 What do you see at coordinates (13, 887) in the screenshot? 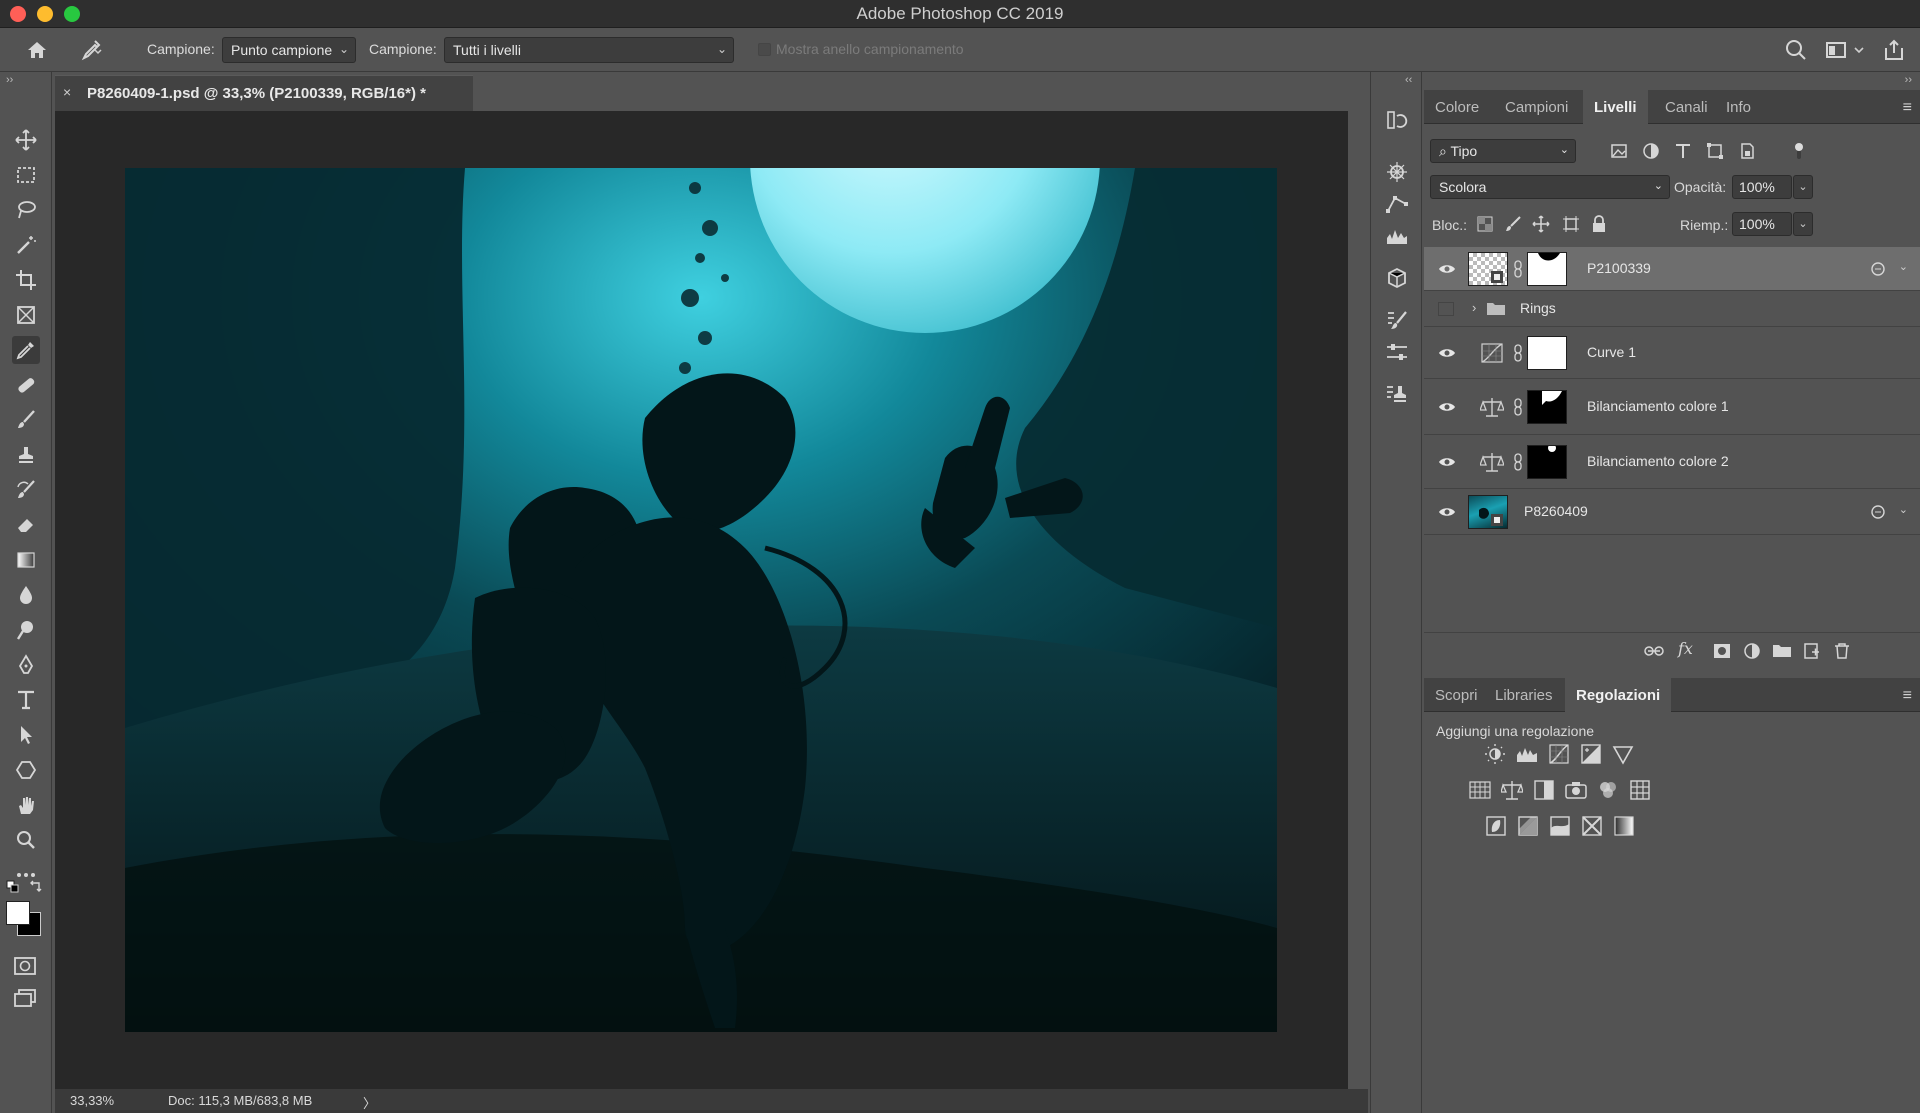
I see `default-colors-icon` at bounding box center [13, 887].